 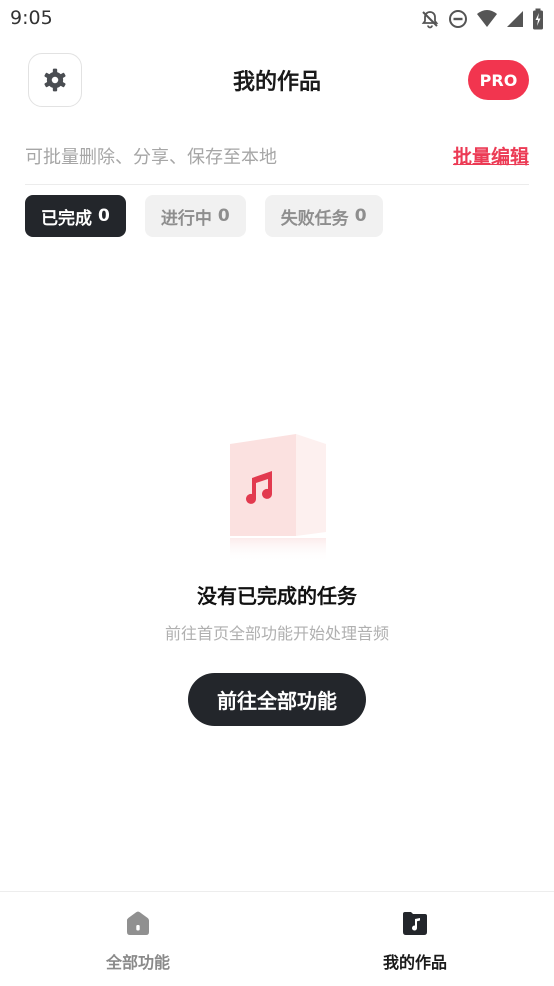 What do you see at coordinates (314, 218) in the screenshot?
I see `tab-label: 失败任务` at bounding box center [314, 218].